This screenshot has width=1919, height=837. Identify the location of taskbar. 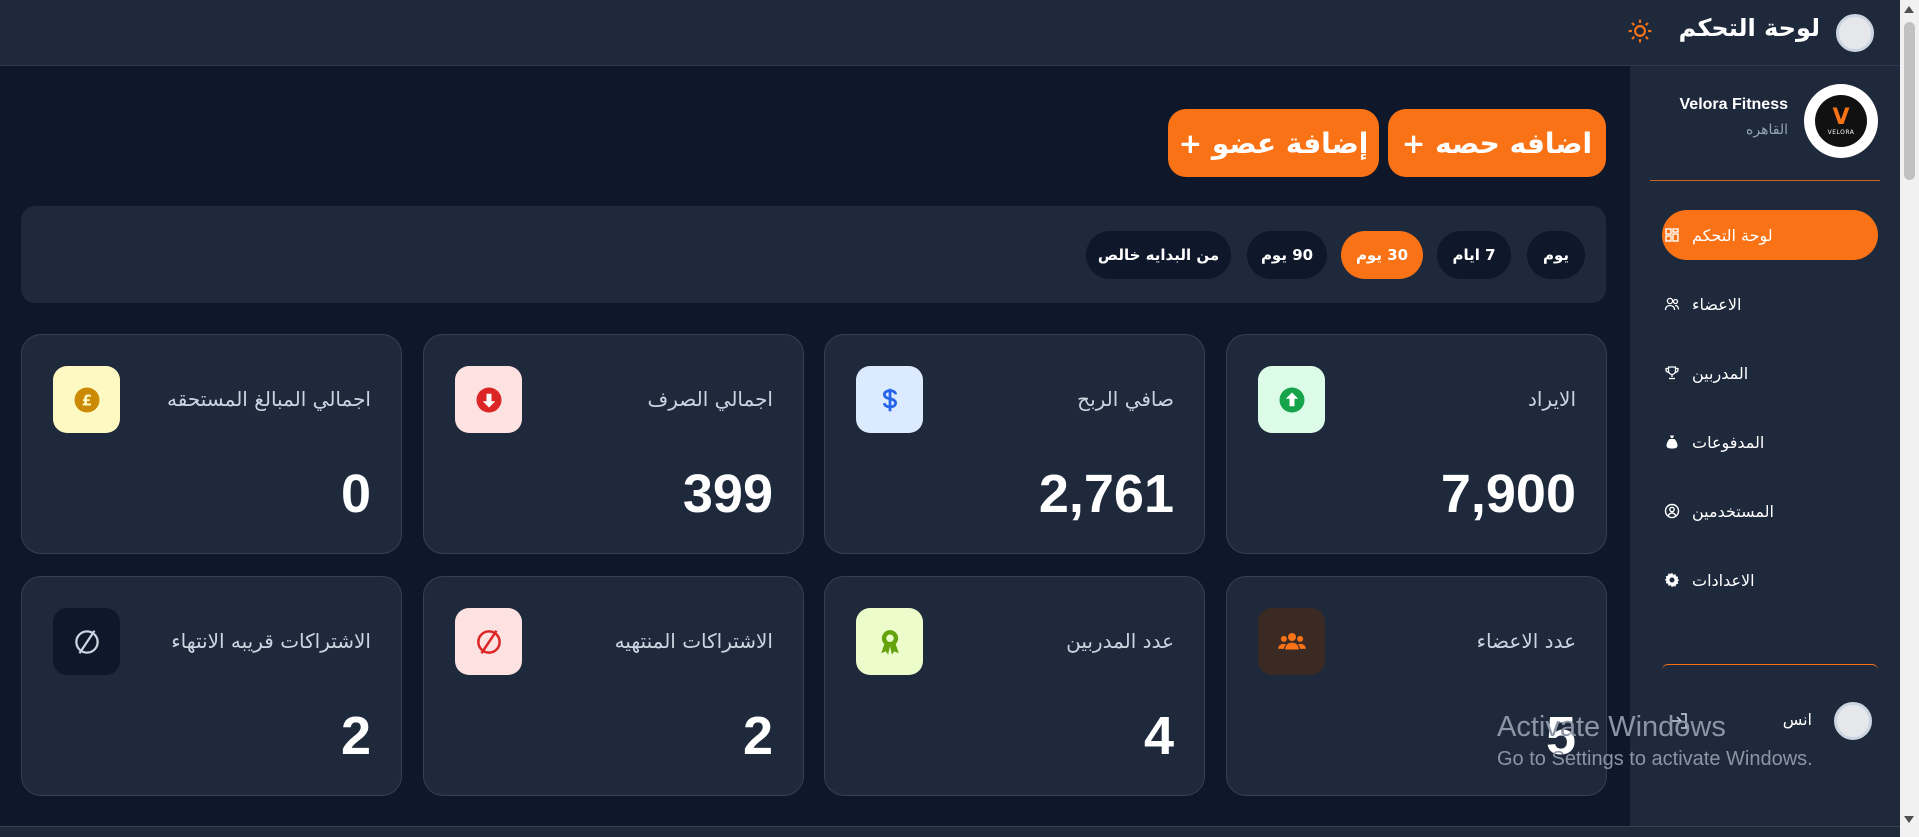
(950, 831).